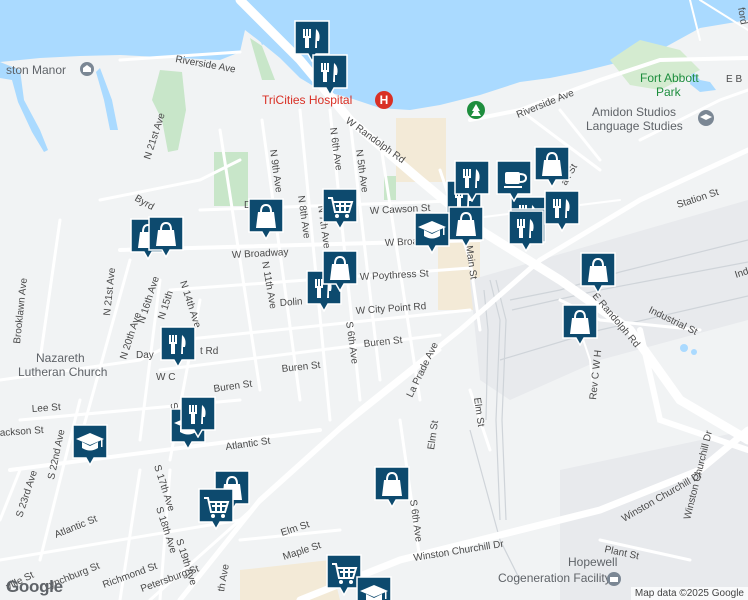  What do you see at coordinates (145, 355) in the screenshot?
I see `street-label-day: Day` at bounding box center [145, 355].